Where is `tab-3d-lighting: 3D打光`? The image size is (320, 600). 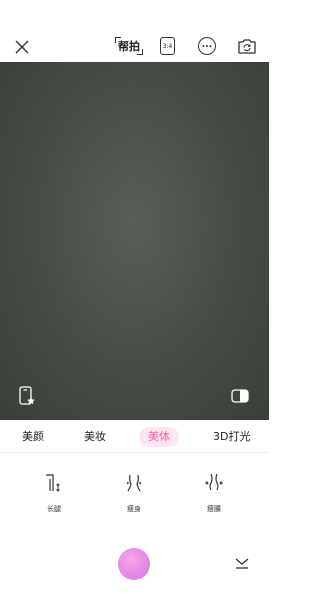
tab-3d-lighting: 3D打光 is located at coordinates (231, 437).